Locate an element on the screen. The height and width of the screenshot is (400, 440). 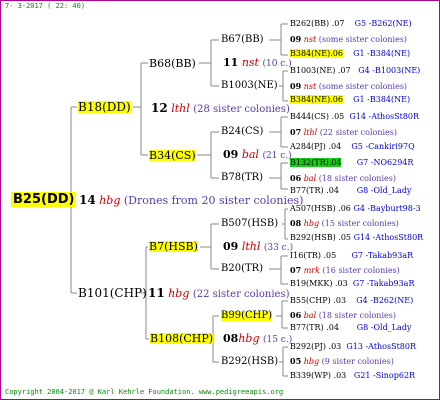
drones-gen4-row: 05 hbg (9 sister colonies) is located at coordinates (342, 361).